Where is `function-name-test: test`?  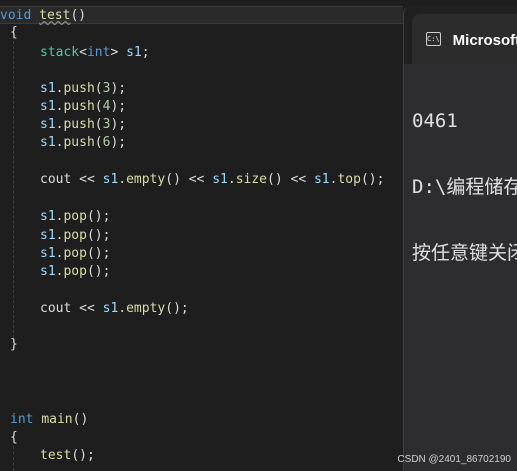
function-name-test: test is located at coordinates (55, 15).